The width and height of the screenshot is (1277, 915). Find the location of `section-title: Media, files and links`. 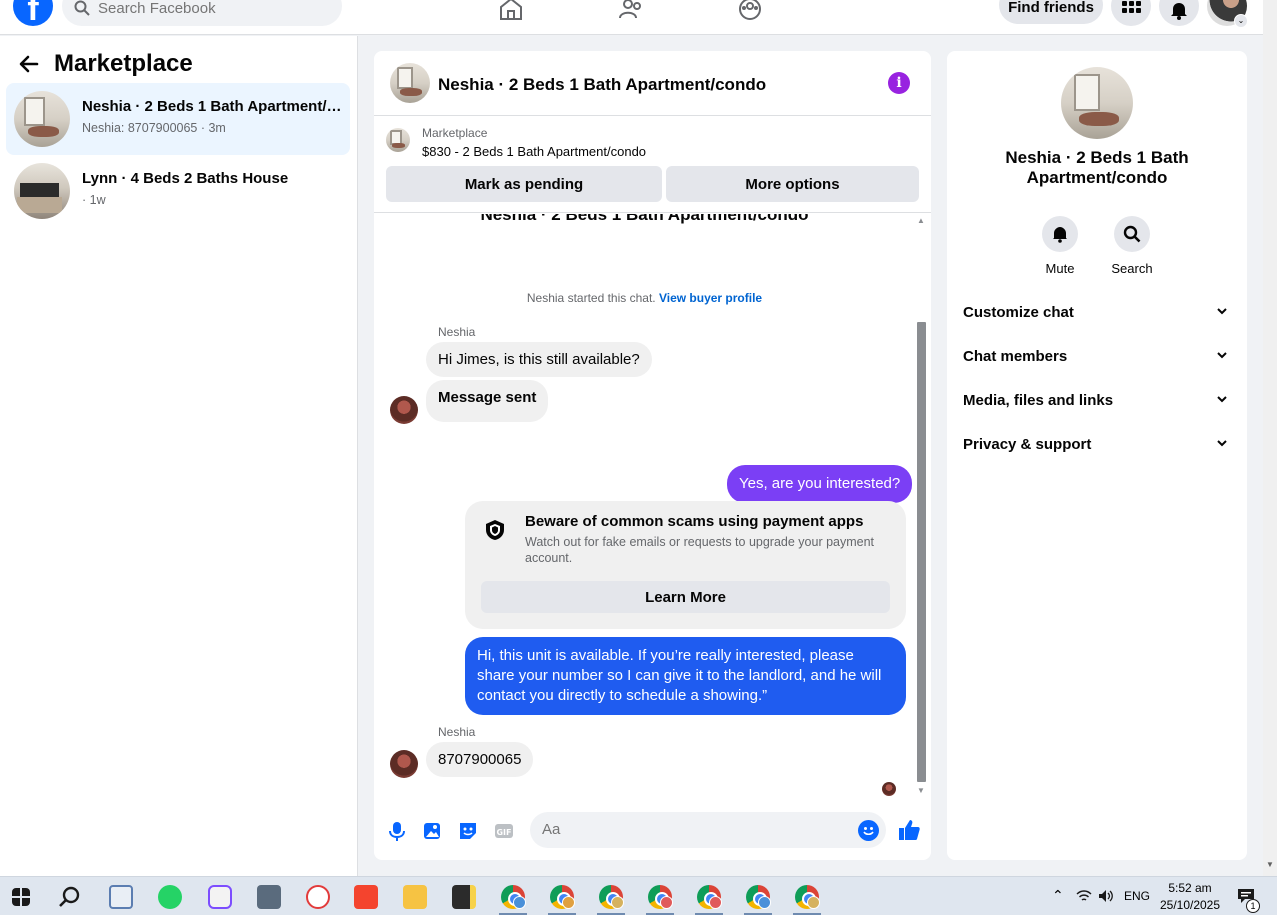

section-title: Media, files and links is located at coordinates (1038, 400).